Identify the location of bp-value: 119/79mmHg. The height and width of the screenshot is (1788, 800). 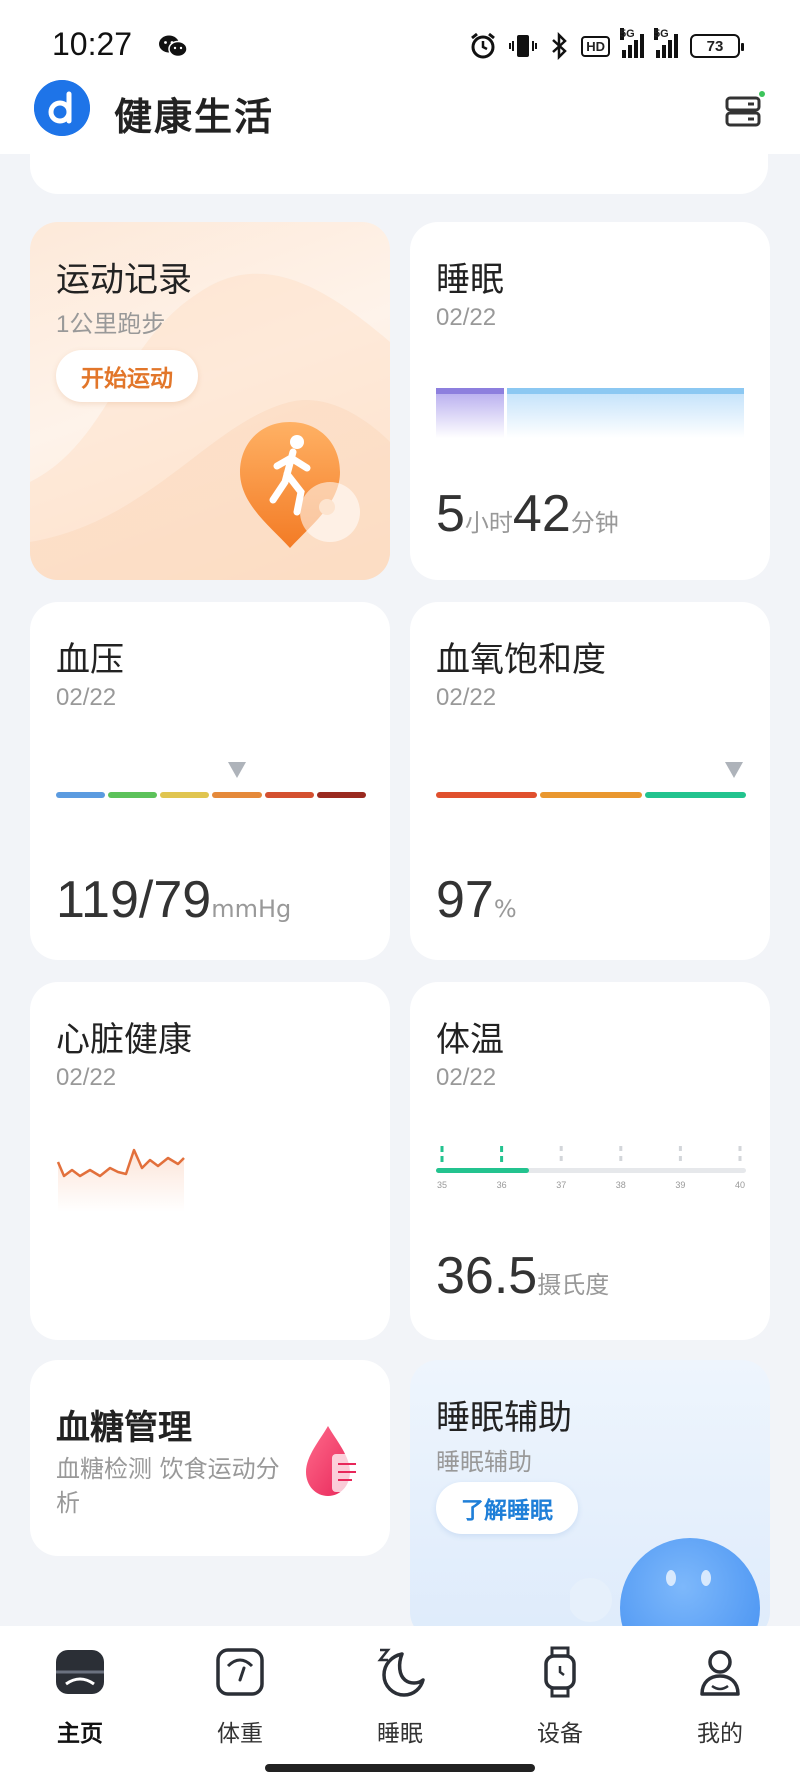
(173, 900).